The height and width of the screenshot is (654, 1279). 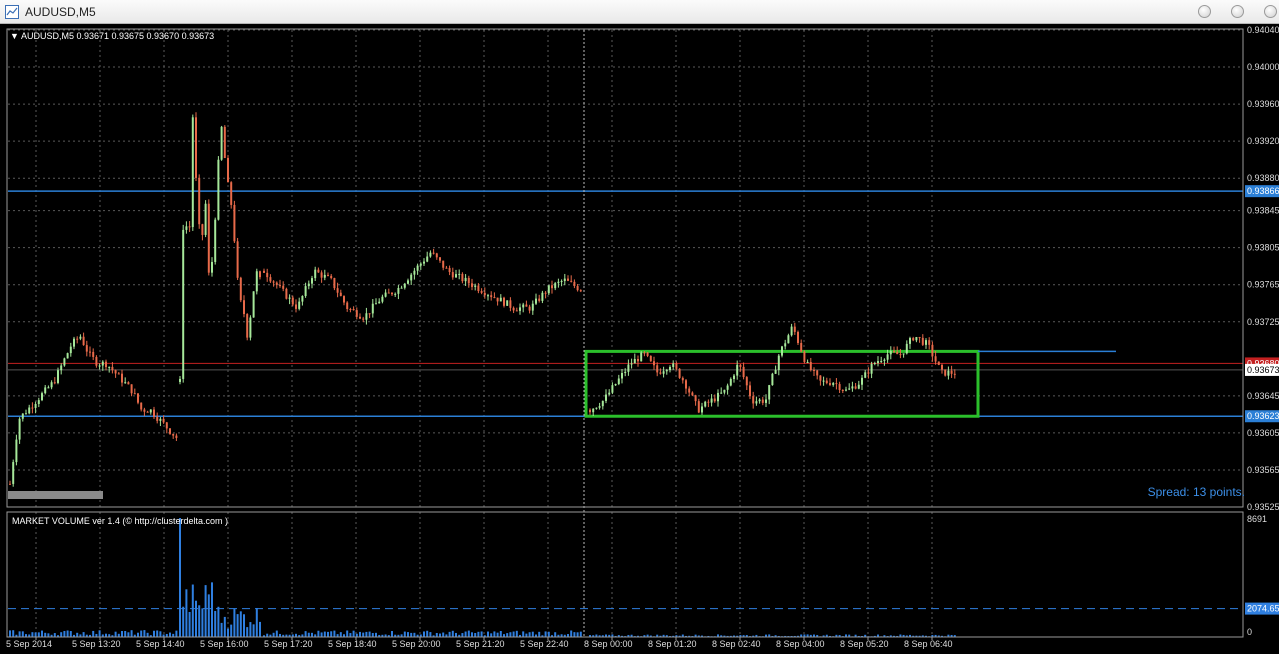 I want to click on chart-window-icon, so click(x=12, y=12).